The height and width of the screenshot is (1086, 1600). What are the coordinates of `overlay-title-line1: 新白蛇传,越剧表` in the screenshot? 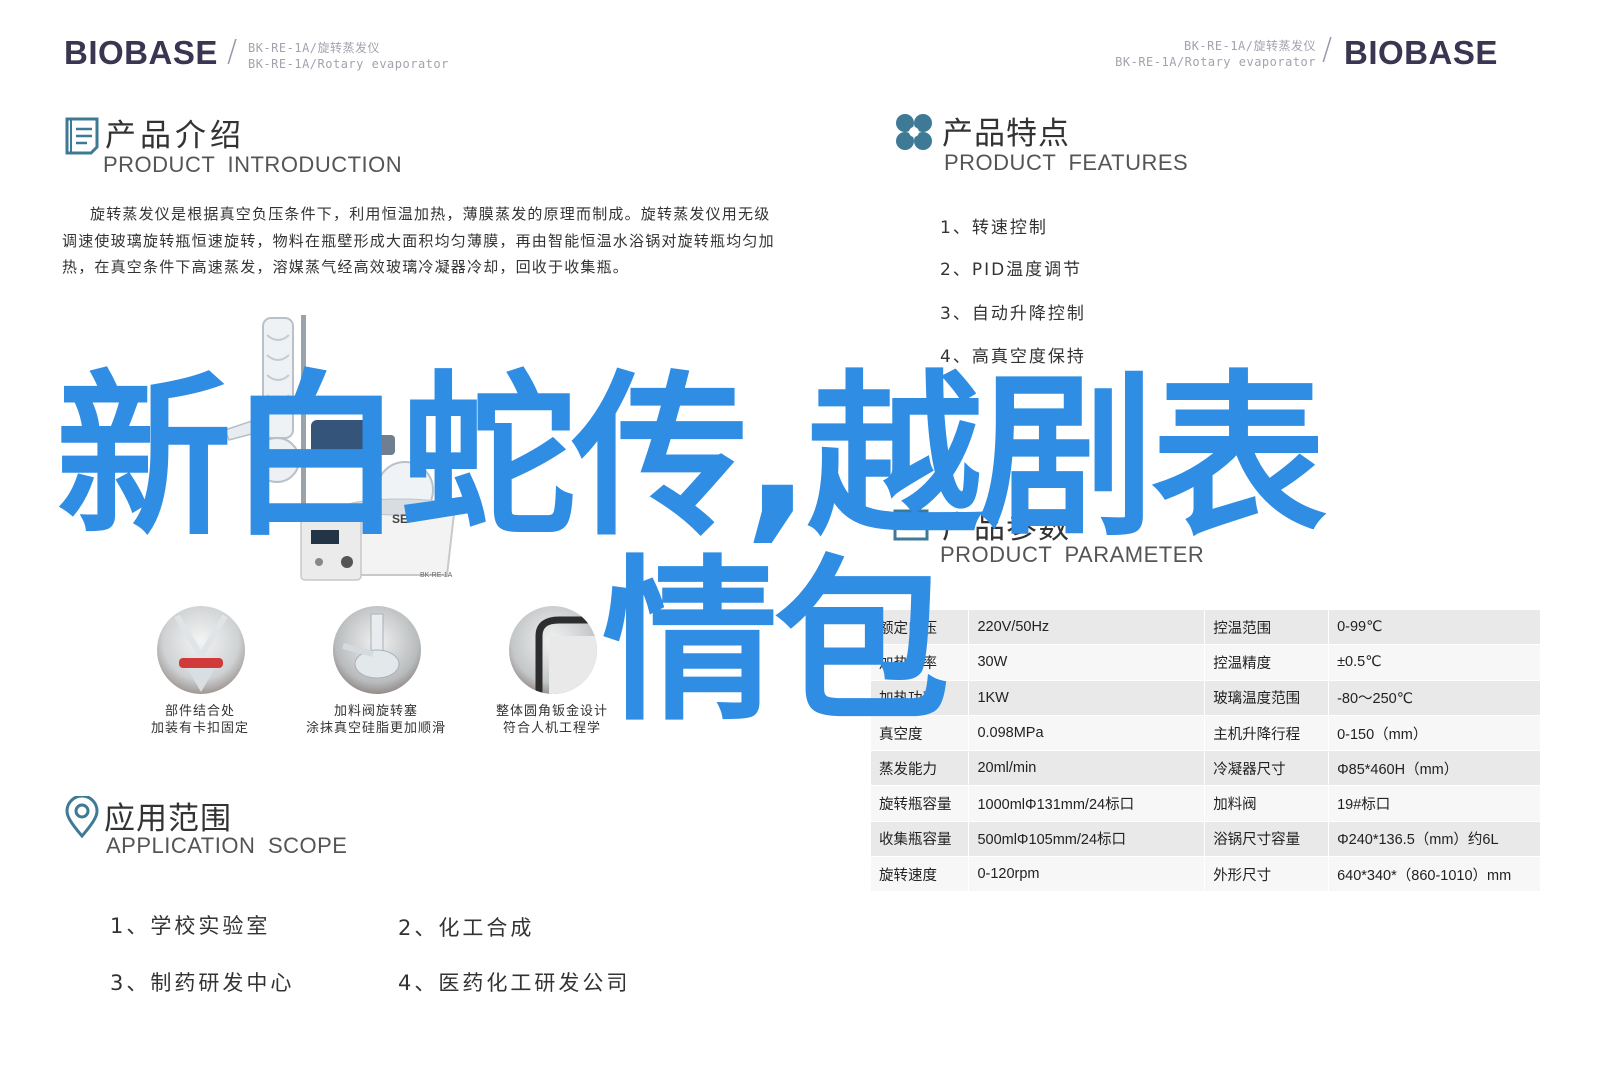 It's located at (691, 457).